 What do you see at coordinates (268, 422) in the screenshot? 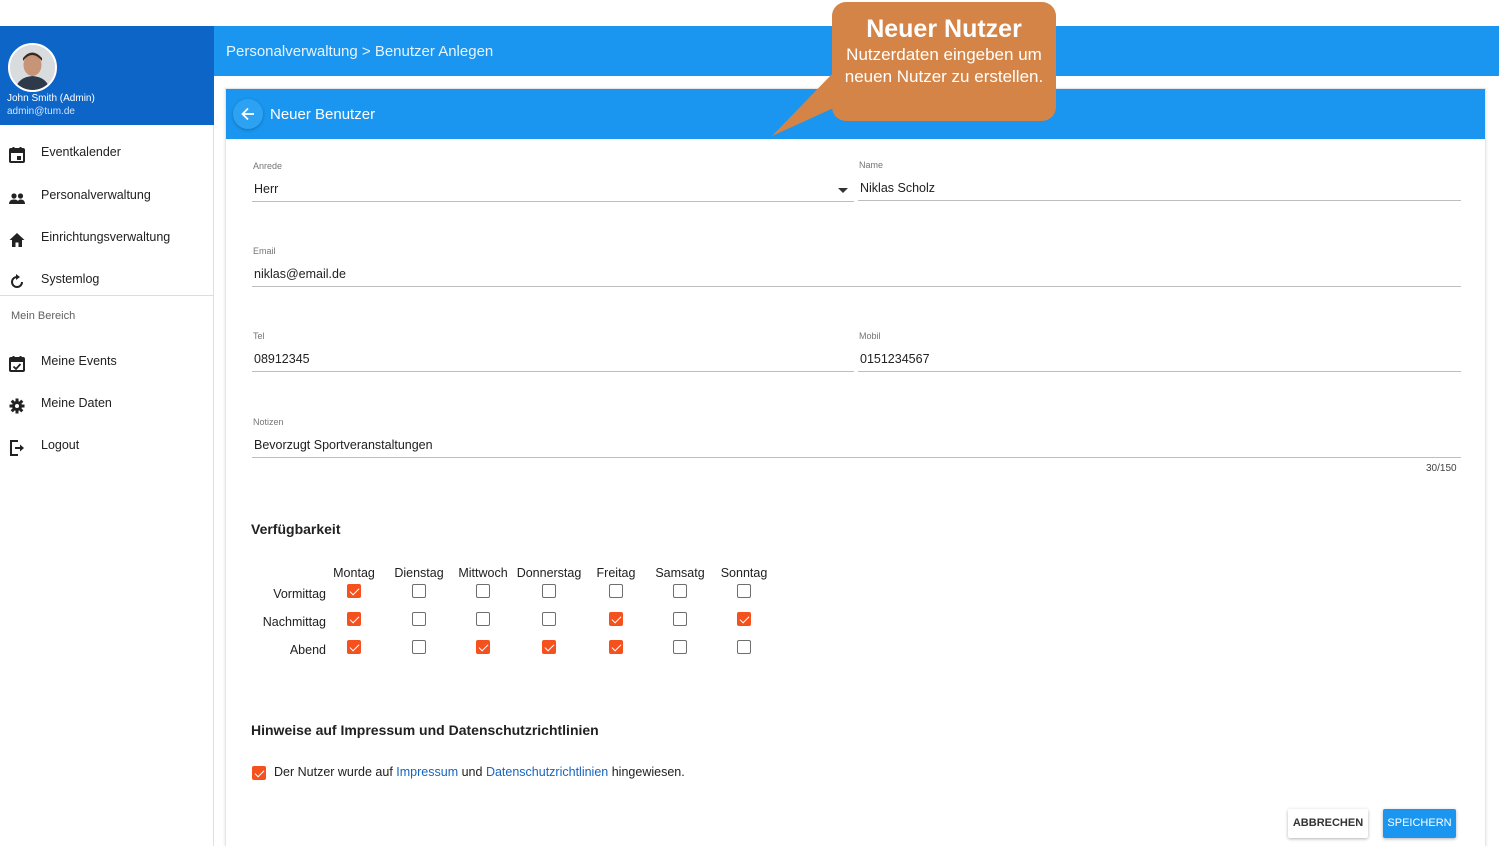
I see `notizen-label: Notizen` at bounding box center [268, 422].